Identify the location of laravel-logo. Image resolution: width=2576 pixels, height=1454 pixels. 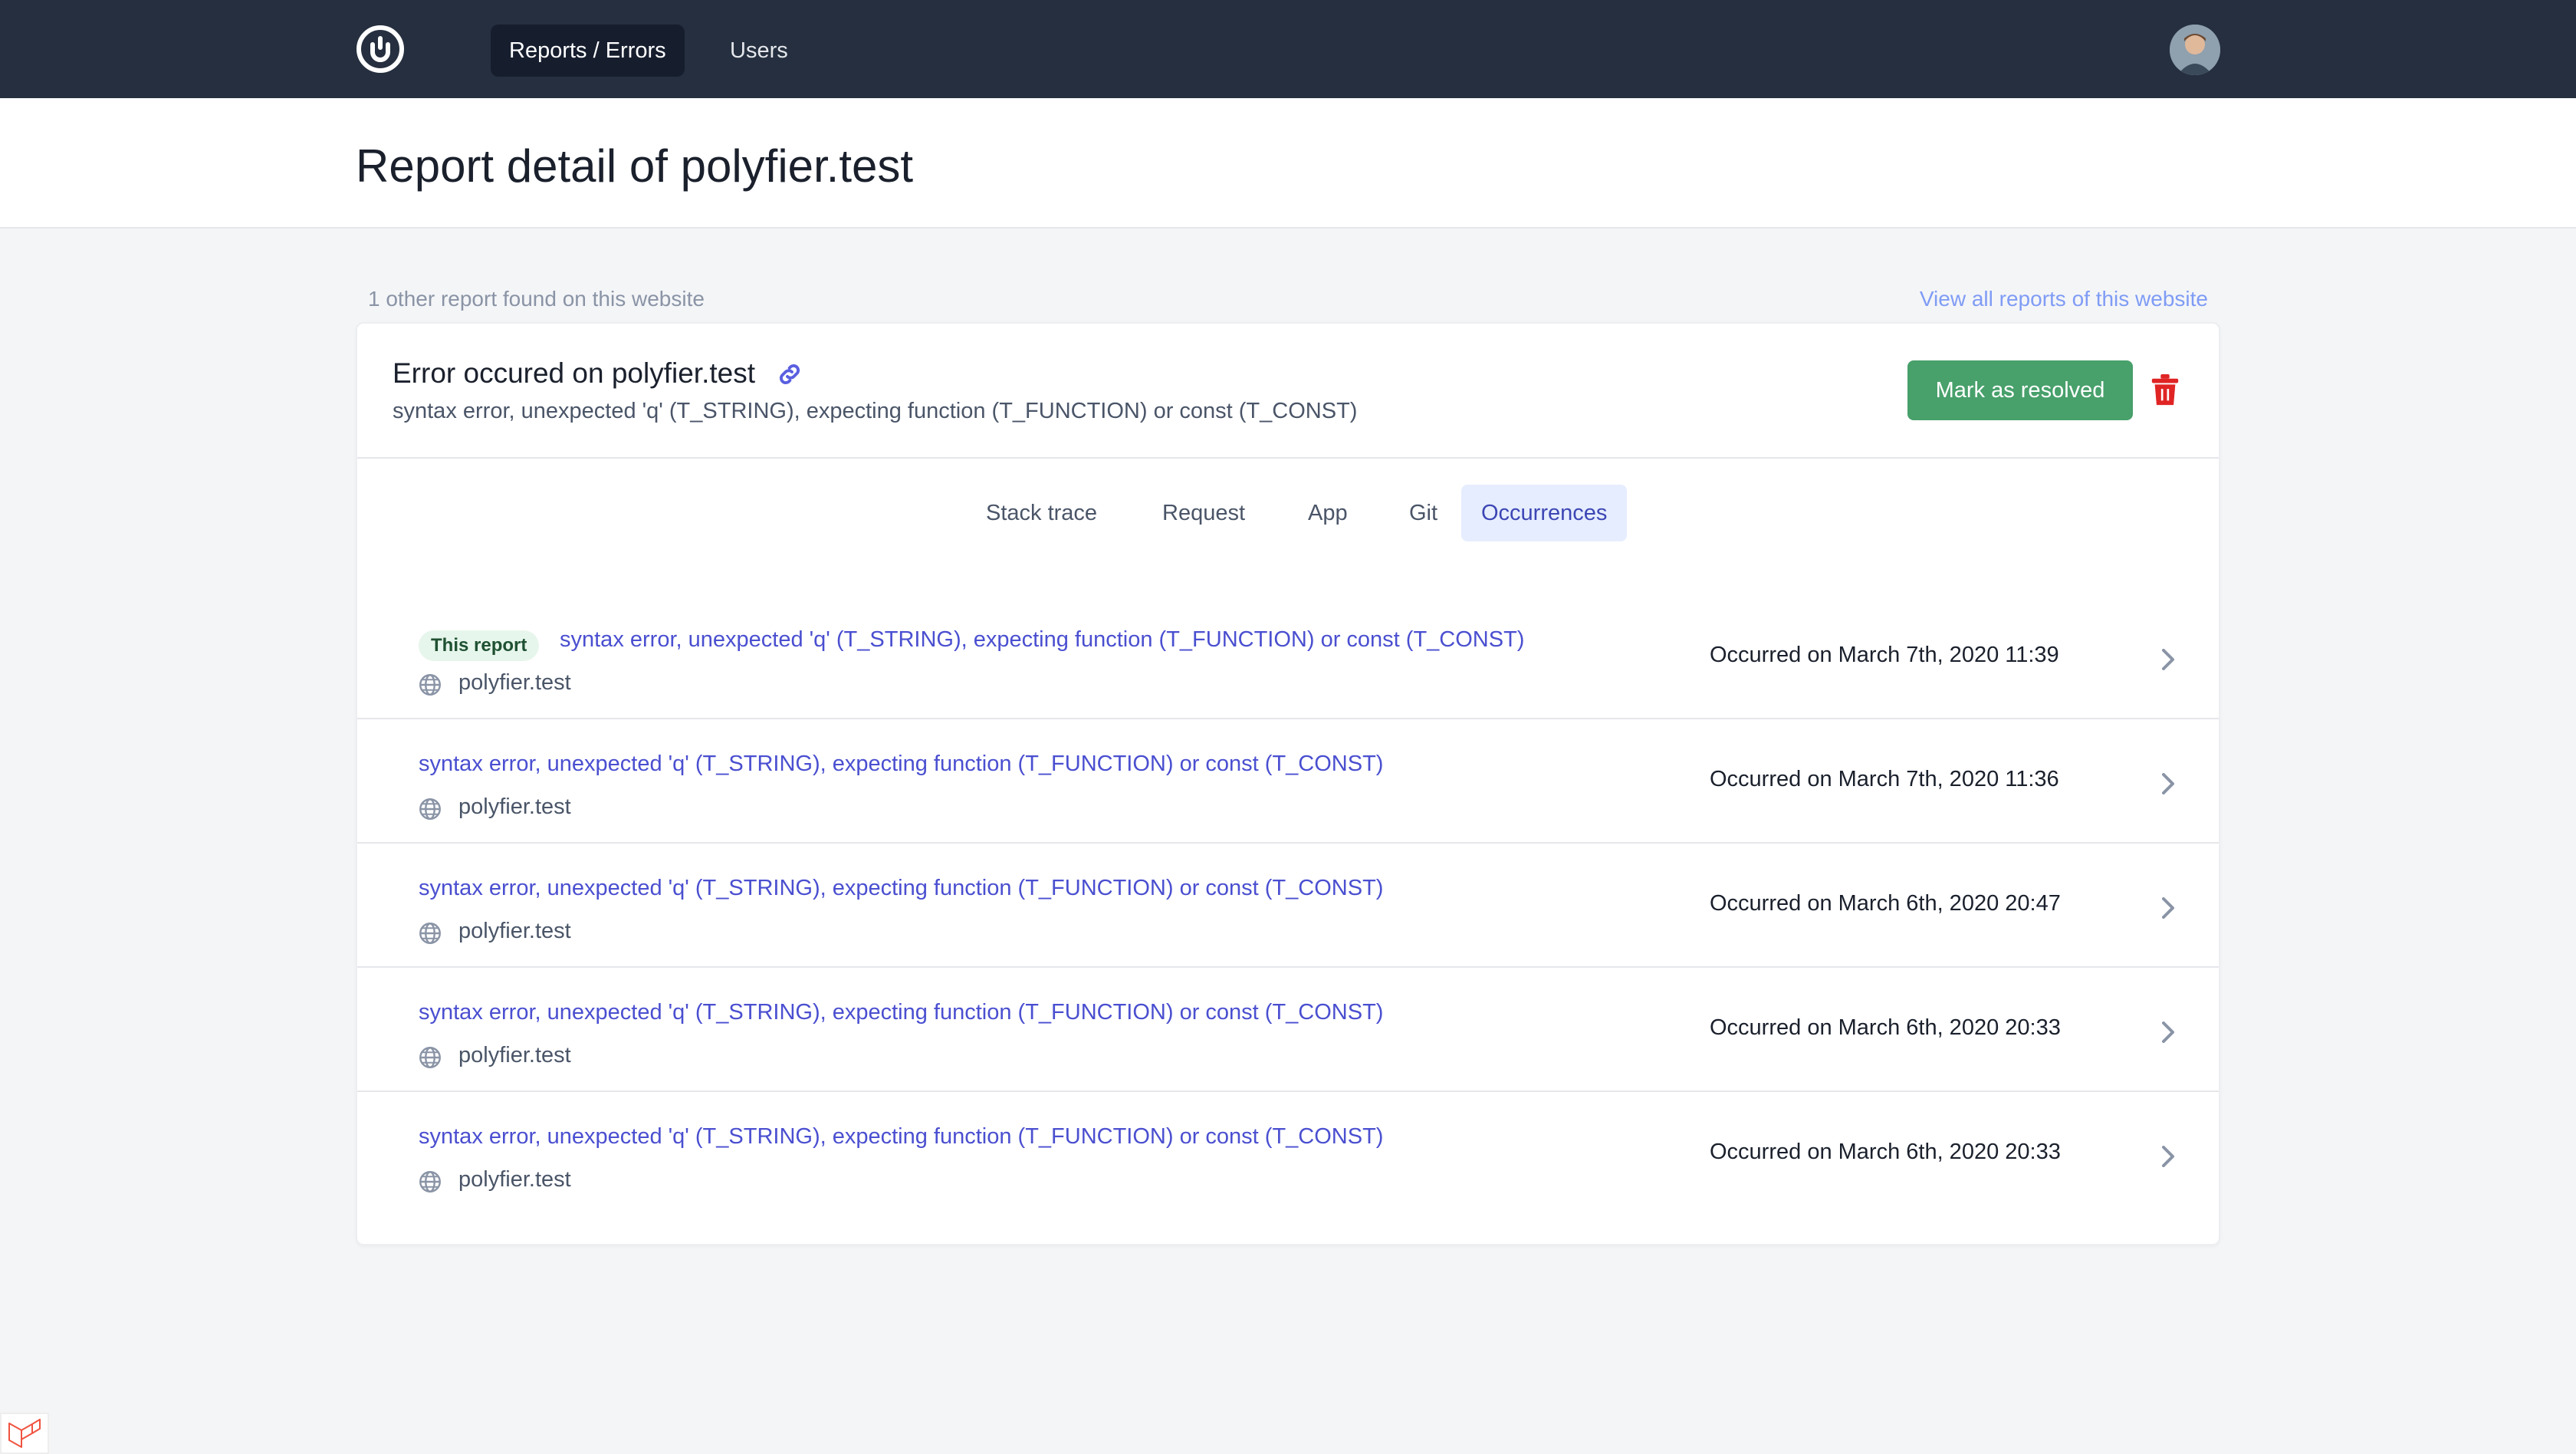
(24, 1433).